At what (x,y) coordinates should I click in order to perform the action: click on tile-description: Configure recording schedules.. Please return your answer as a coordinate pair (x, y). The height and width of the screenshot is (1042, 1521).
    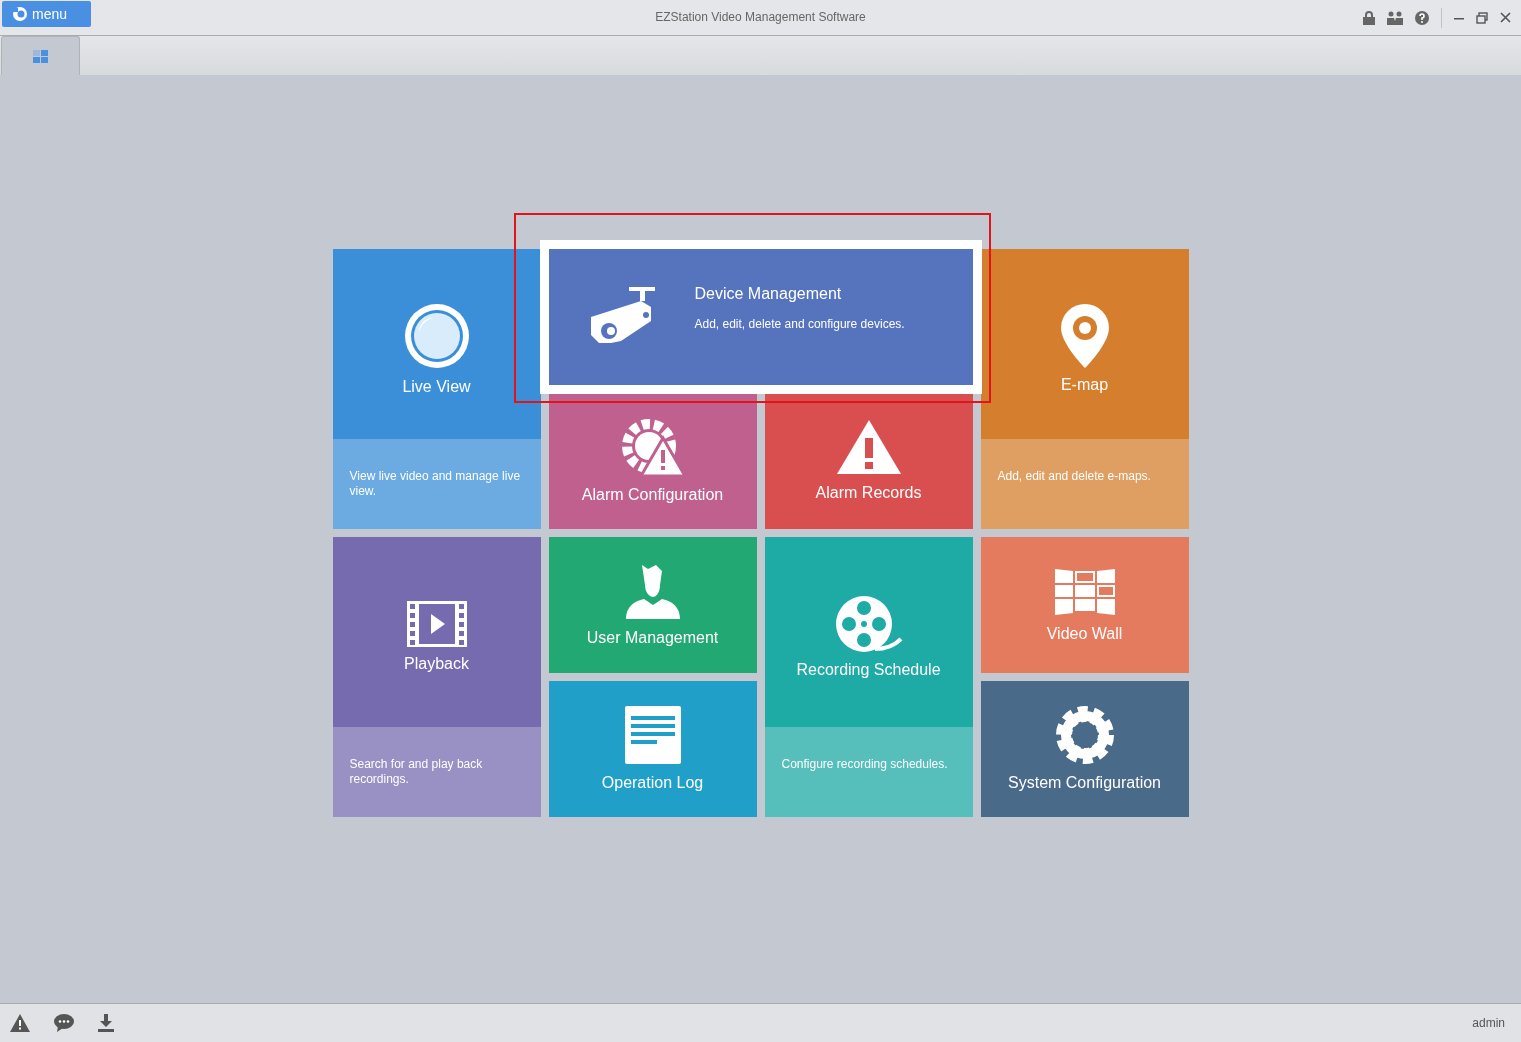
    Looking at the image, I should click on (864, 764).